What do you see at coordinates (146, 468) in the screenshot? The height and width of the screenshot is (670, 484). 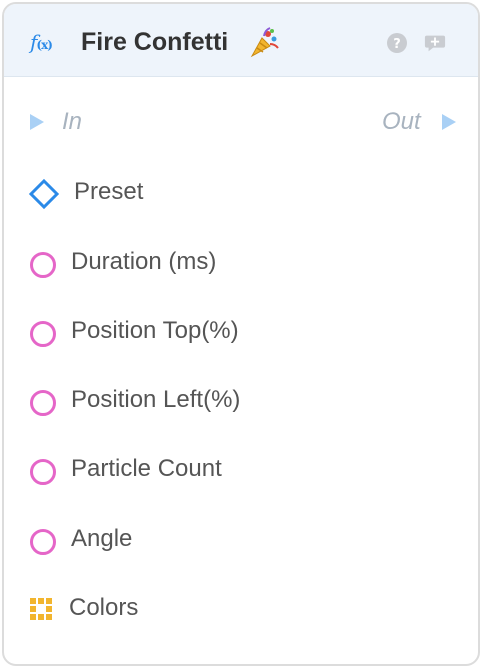 I see `input-label-particle-count: Particle Count` at bounding box center [146, 468].